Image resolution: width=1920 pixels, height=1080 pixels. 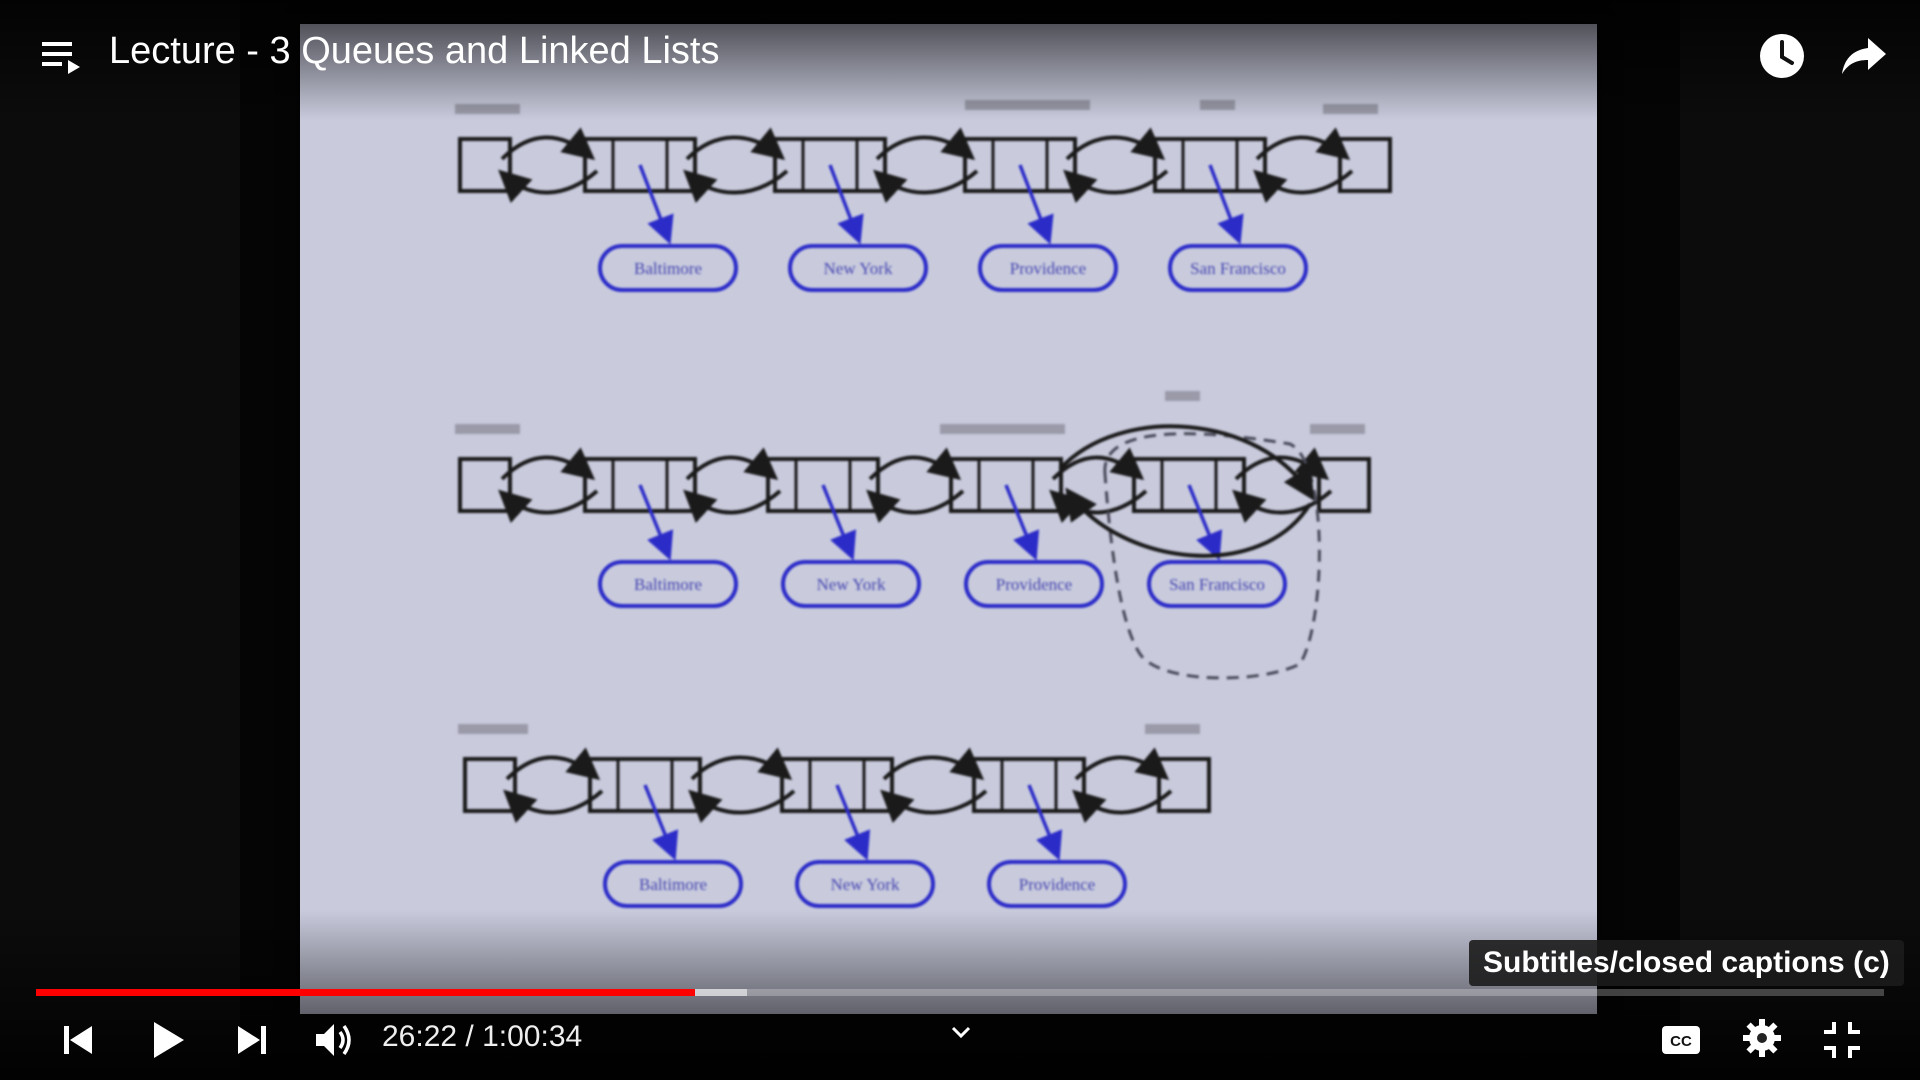 I want to click on exit-fullscreen-icon, so click(x=1842, y=1040).